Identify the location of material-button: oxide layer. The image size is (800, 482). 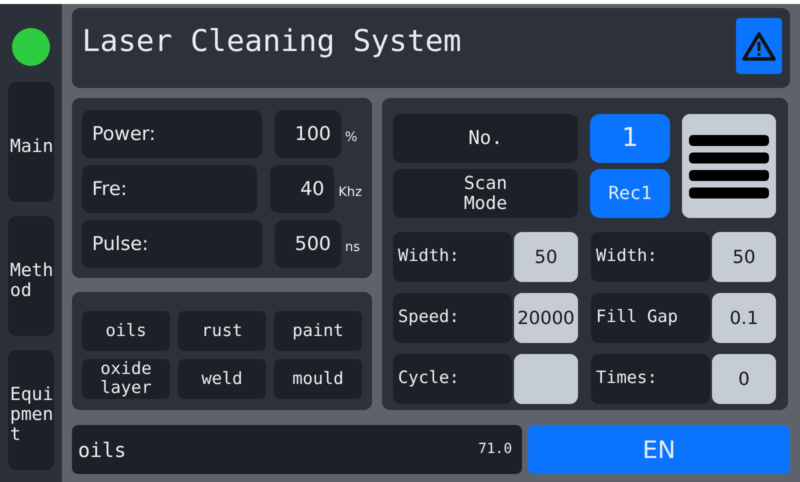
(126, 379).